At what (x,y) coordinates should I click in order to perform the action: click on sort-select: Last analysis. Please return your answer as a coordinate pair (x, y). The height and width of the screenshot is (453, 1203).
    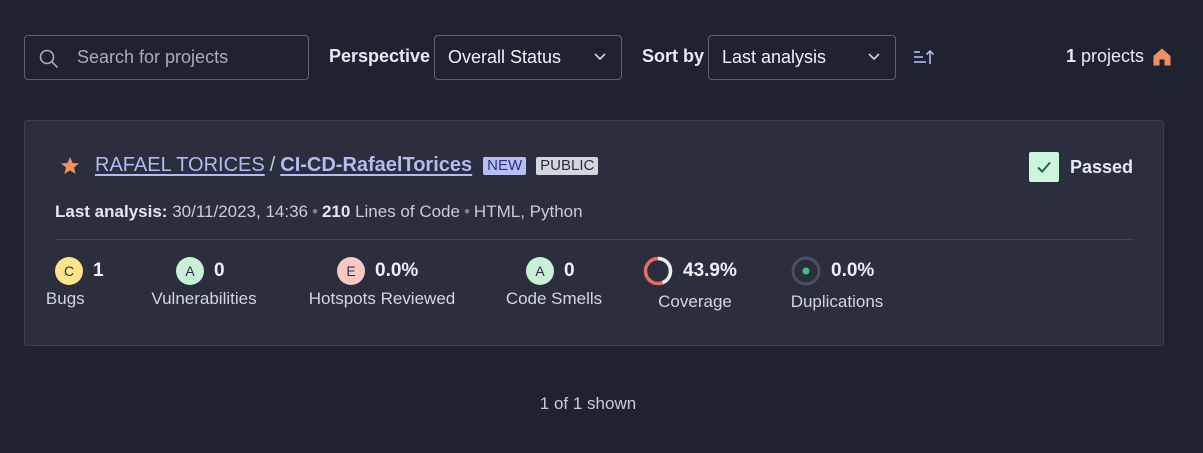
    Looking at the image, I should click on (802, 57).